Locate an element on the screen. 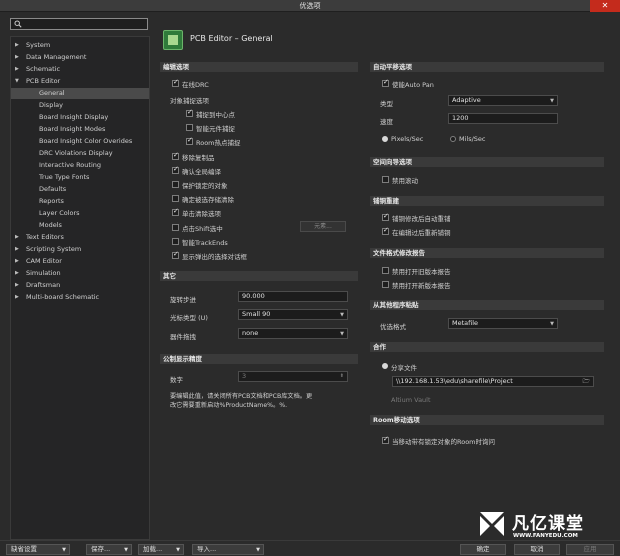 The height and width of the screenshot is (556, 620). tree-item: ▶ Simulation is located at coordinates (80, 273).